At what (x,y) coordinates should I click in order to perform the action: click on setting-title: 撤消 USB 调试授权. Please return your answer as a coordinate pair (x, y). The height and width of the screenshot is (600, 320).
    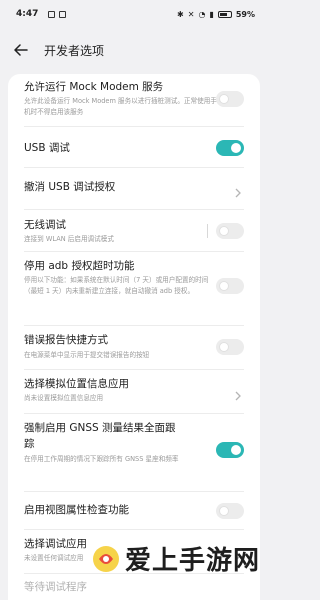
    Looking at the image, I should click on (70, 187).